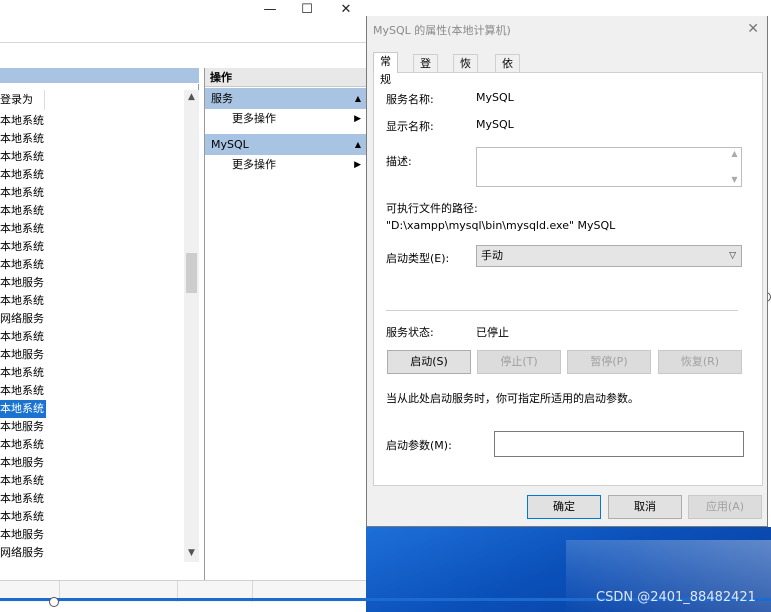  Describe the element at coordinates (410, 99) in the screenshot. I see `service-name-label: 服务名称:` at that location.